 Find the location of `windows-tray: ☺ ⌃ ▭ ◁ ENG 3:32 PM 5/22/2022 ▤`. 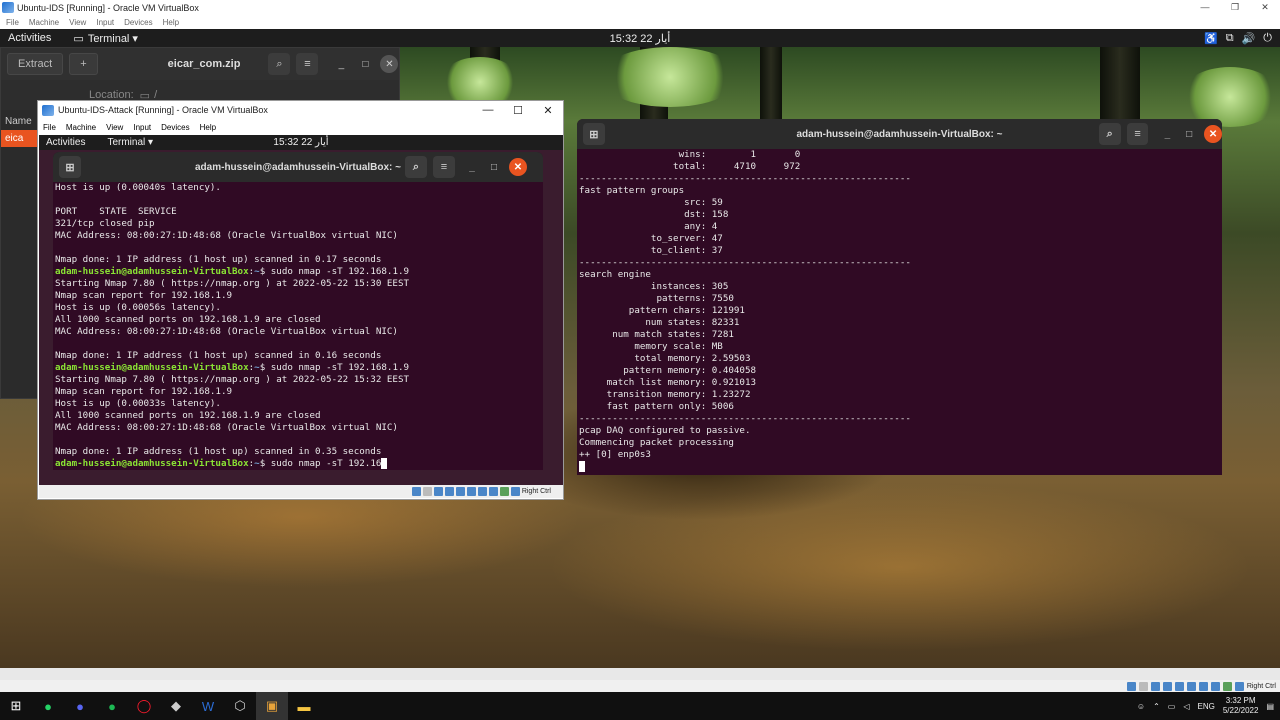

windows-tray: ☺ ⌃ ▭ ◁ ENG 3:32 PM 5/22/2022 ▤ is located at coordinates (1208, 706).